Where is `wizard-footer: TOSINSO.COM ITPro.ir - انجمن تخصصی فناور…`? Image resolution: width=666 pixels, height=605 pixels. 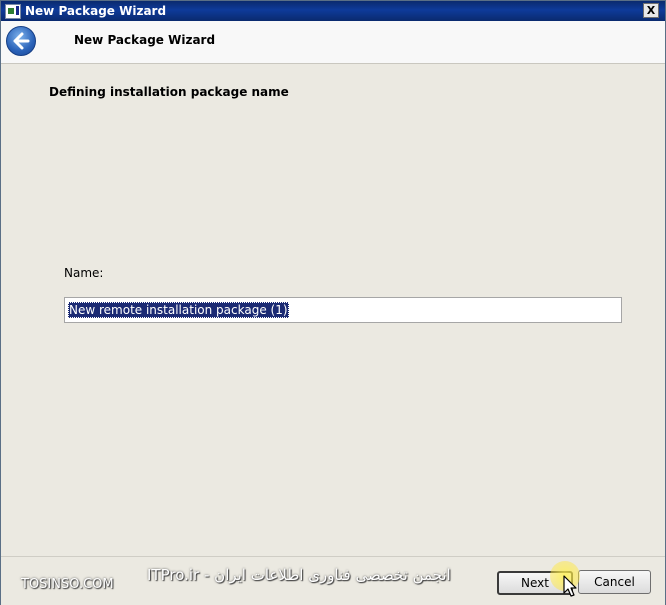
wizard-footer: TOSINSO.COM ITPro.ir - انجمن تخصصی فناور… is located at coordinates (333, 580).